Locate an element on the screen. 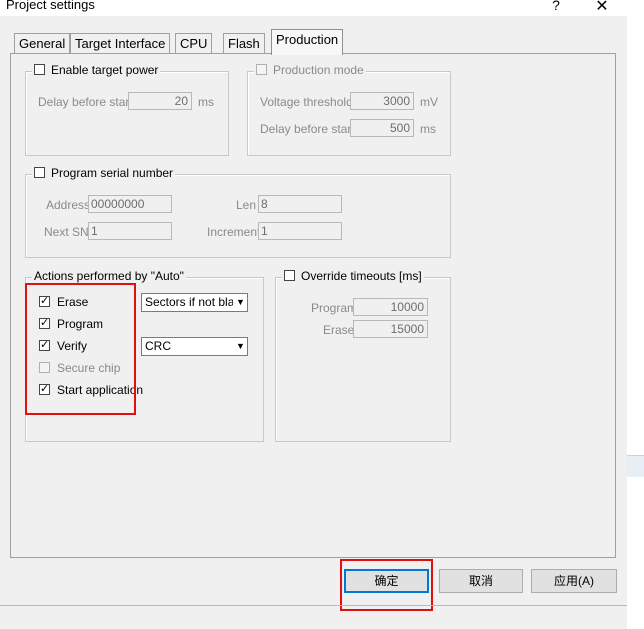 Image resolution: width=644 pixels, height=629 pixels. verify-mode-dropdown: CRC ▼ is located at coordinates (194, 346).